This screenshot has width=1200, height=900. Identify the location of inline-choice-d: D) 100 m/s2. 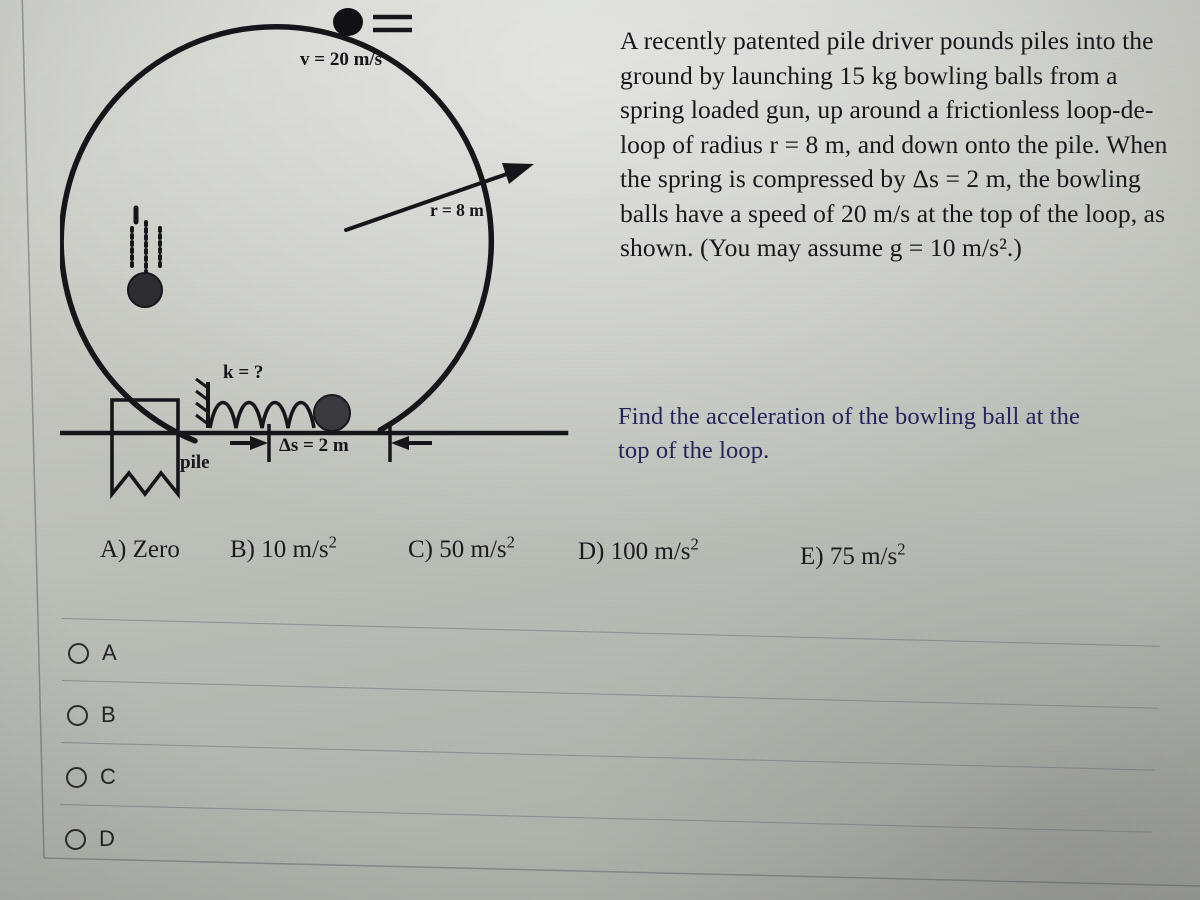
(638, 549).